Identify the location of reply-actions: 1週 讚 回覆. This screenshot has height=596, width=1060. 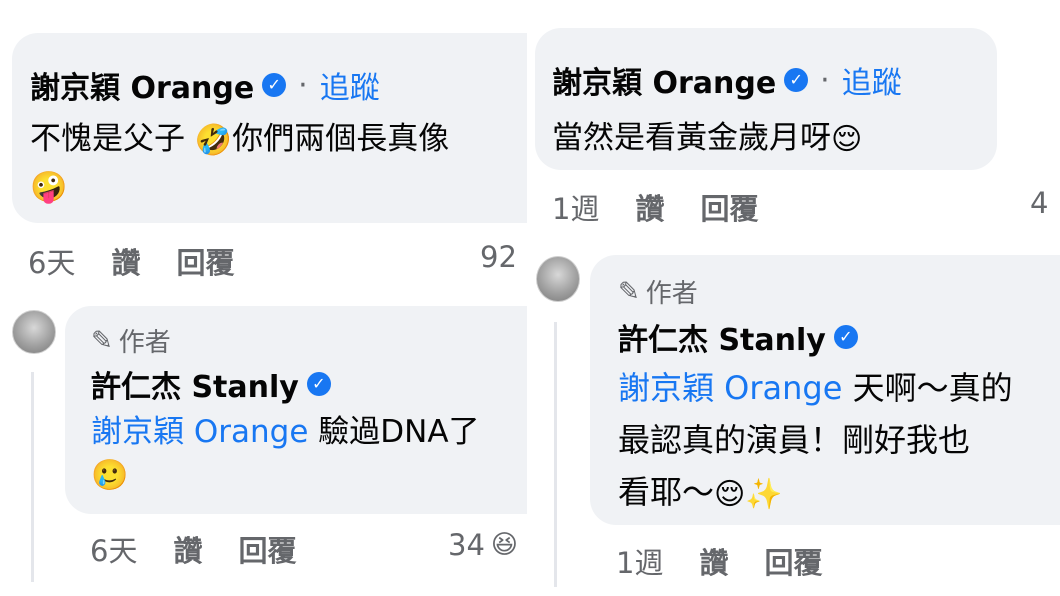
(719, 561).